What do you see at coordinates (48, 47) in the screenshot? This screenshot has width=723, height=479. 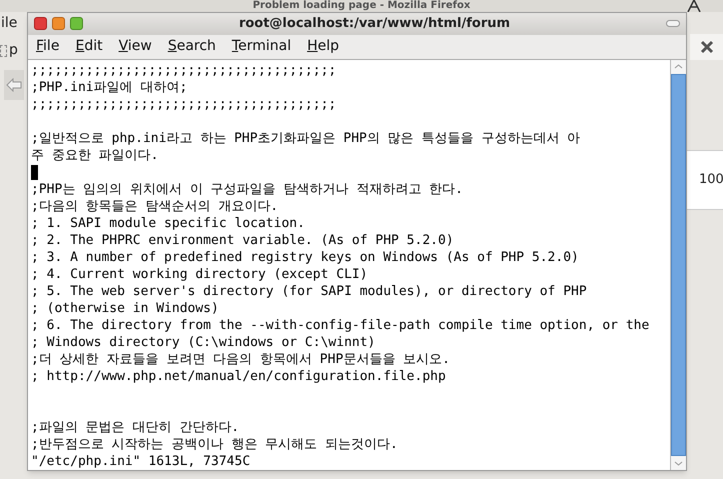 I see `menu-item: File` at bounding box center [48, 47].